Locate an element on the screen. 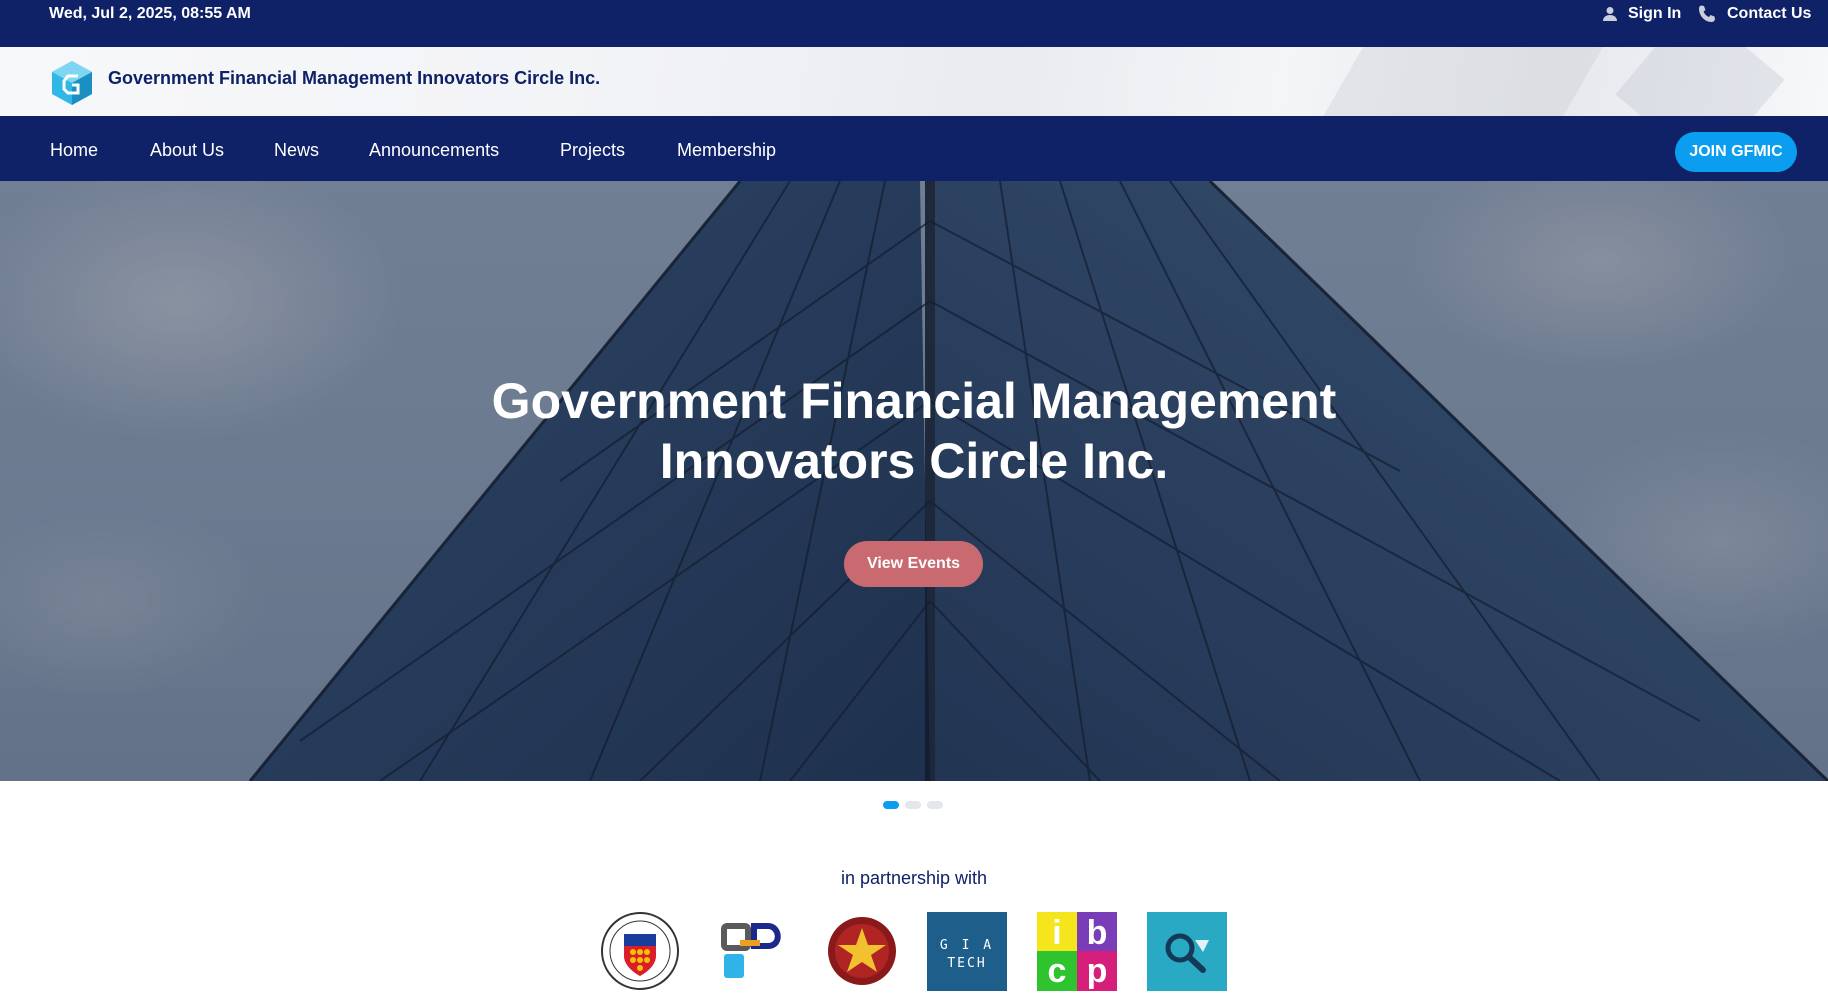  commission-on-audit-seal is located at coordinates (640, 951).